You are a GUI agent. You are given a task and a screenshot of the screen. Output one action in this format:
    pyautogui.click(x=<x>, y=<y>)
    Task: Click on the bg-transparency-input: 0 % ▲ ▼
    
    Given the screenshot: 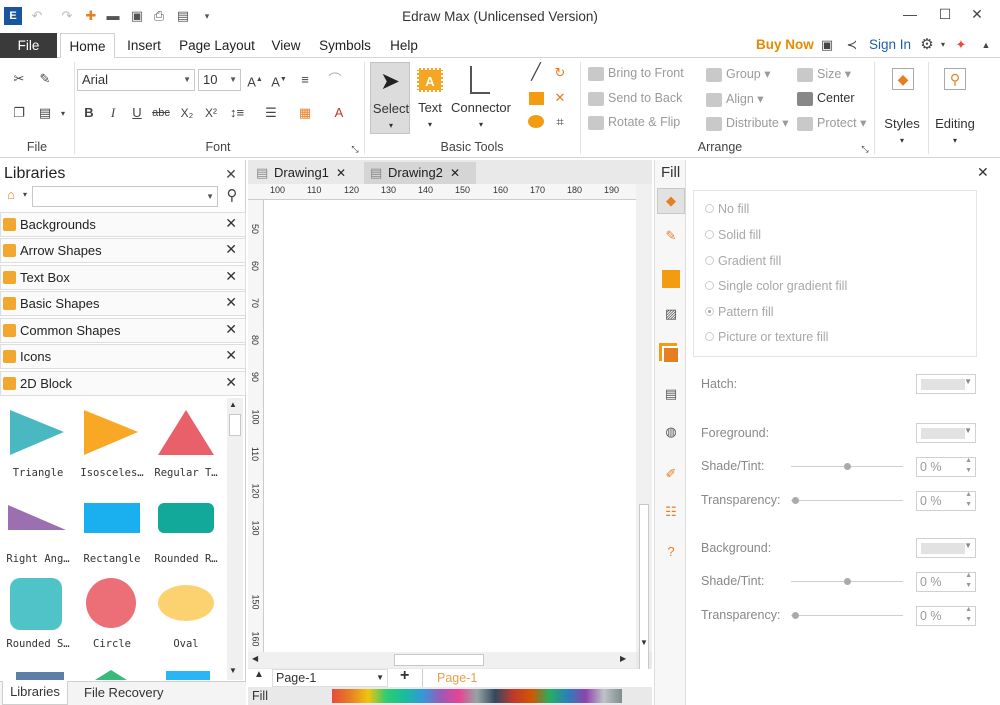 What is the action you would take?
    pyautogui.click(x=946, y=616)
    